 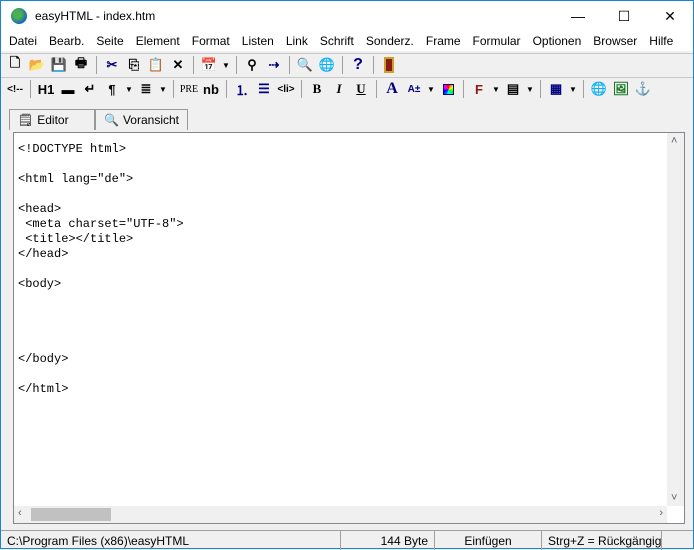 I want to click on editor-tabs: 🗒 Editor 🔍 Voransicht, so click(x=98, y=119).